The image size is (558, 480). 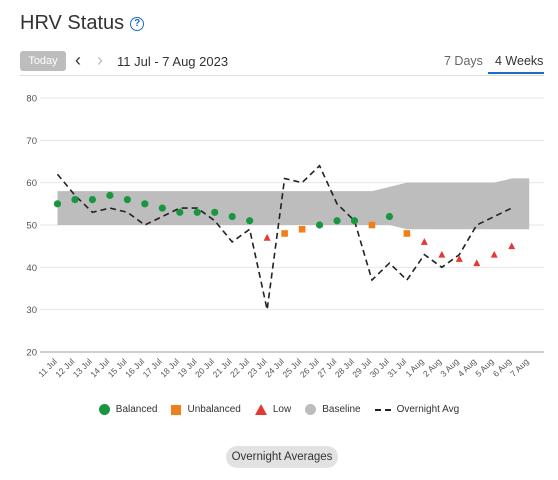 What do you see at coordinates (414, 367) in the screenshot?
I see `x-tick-label-21: 1 Aug` at bounding box center [414, 367].